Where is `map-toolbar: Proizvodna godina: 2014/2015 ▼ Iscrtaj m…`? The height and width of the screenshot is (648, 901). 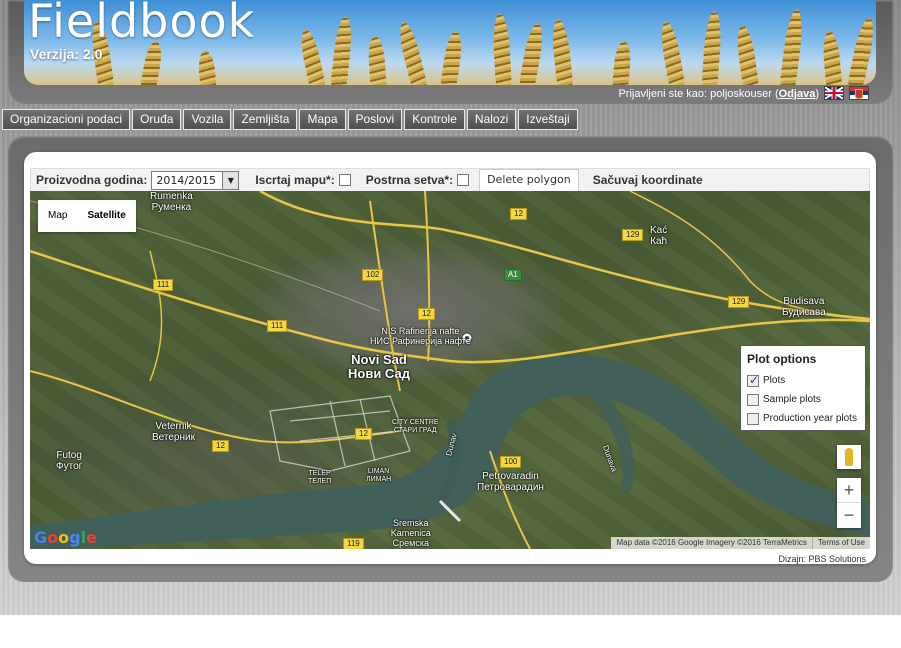
map-toolbar: Proizvodna godina: 2014/2015 ▼ Iscrtaj m… is located at coordinates (450, 179).